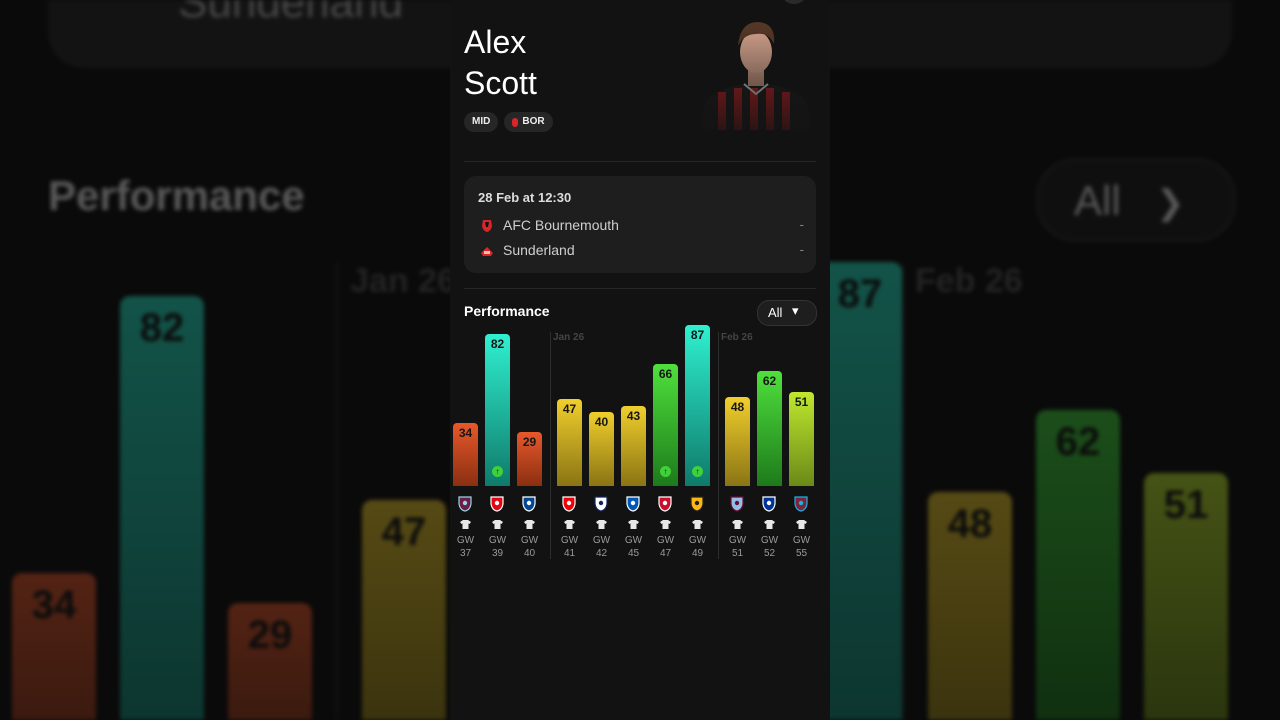 The height and width of the screenshot is (720, 1280). I want to click on performance-bar: 40, so click(601, 449).